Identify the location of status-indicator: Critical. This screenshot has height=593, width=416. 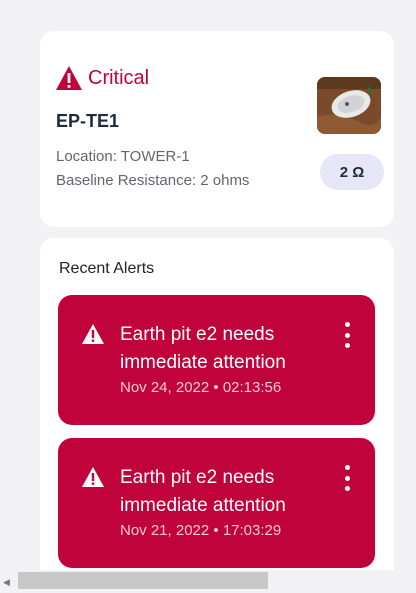
(102, 78).